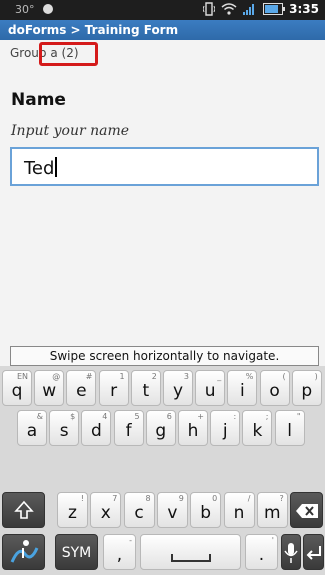  Describe the element at coordinates (249, 376) in the screenshot. I see `key-alt-label: %` at that location.